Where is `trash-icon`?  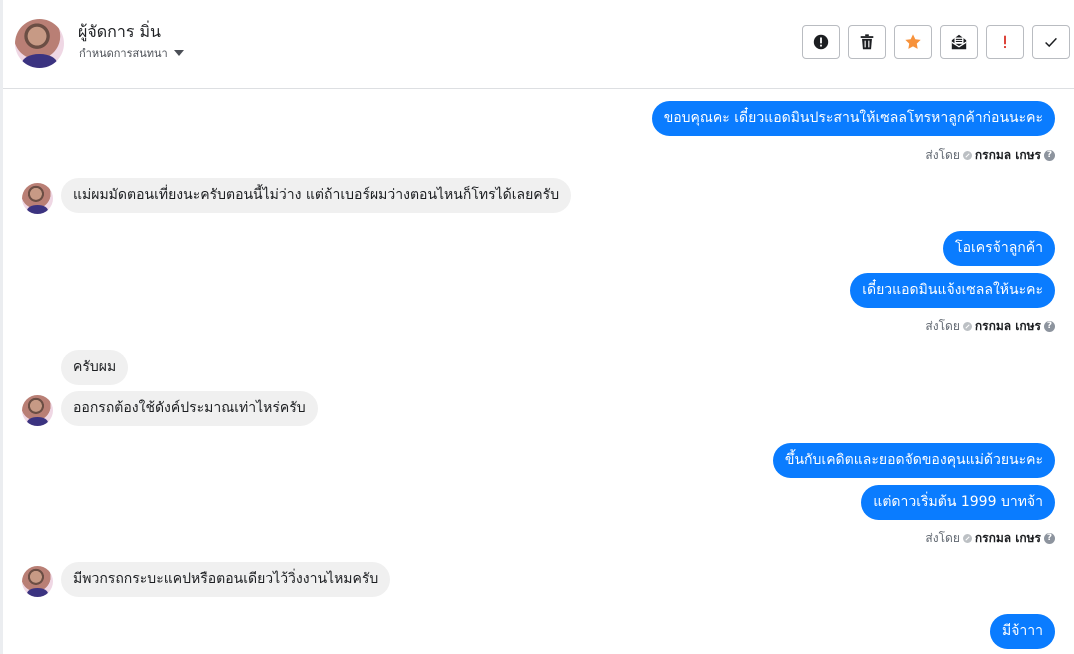 trash-icon is located at coordinates (867, 42).